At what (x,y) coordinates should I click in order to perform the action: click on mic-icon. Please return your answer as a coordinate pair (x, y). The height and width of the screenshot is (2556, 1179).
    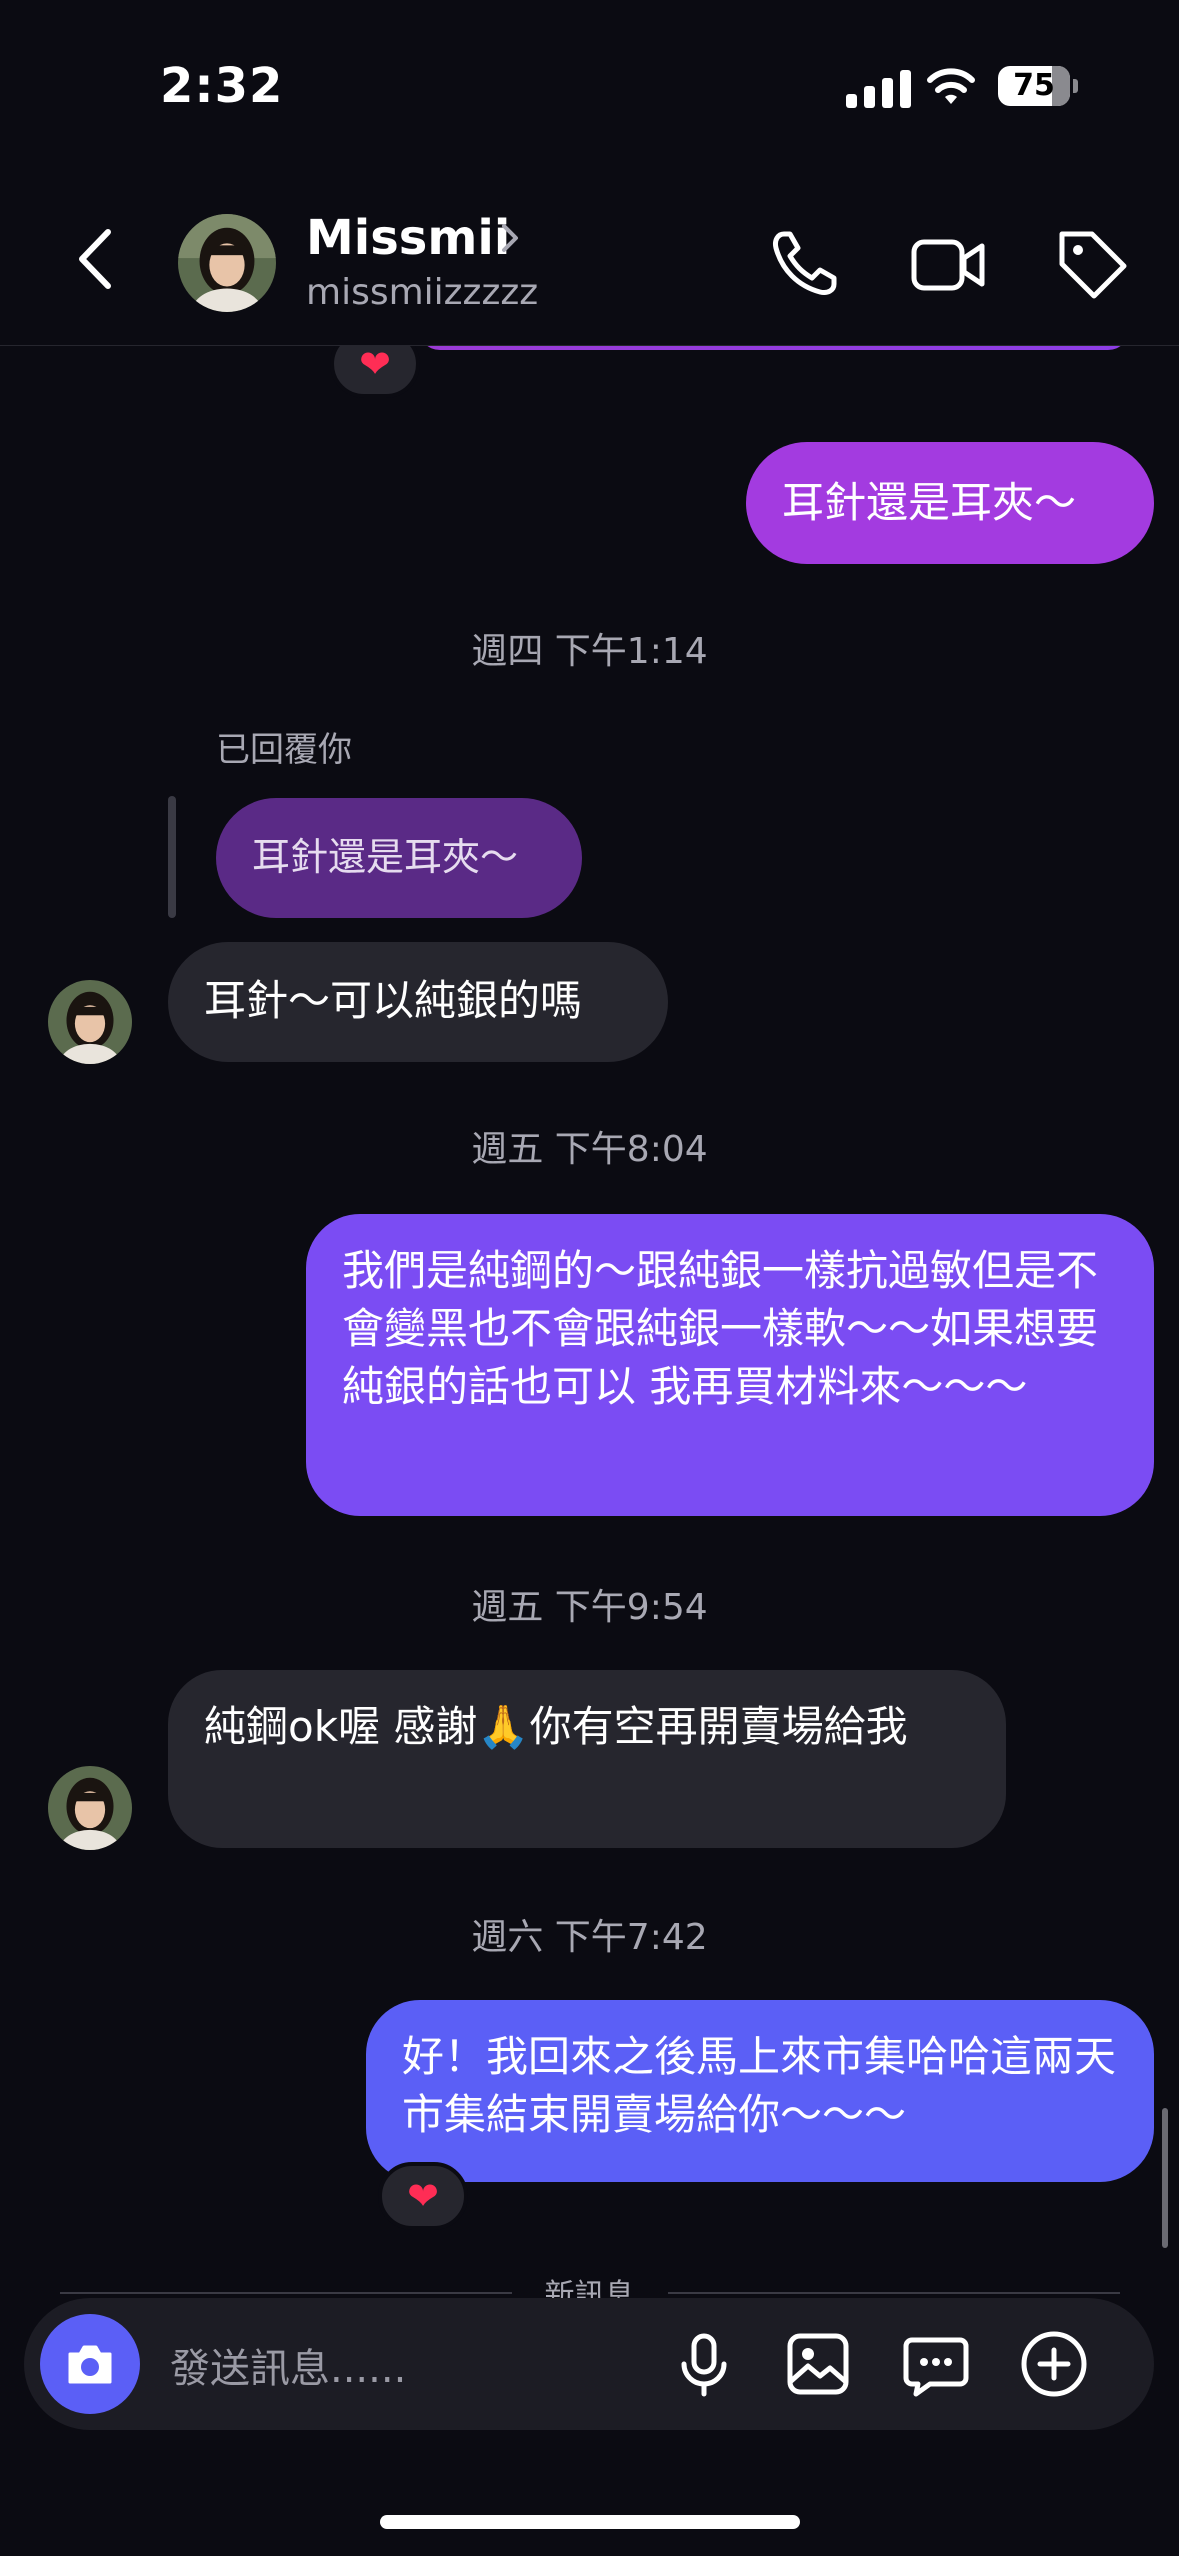
    Looking at the image, I should click on (704, 2364).